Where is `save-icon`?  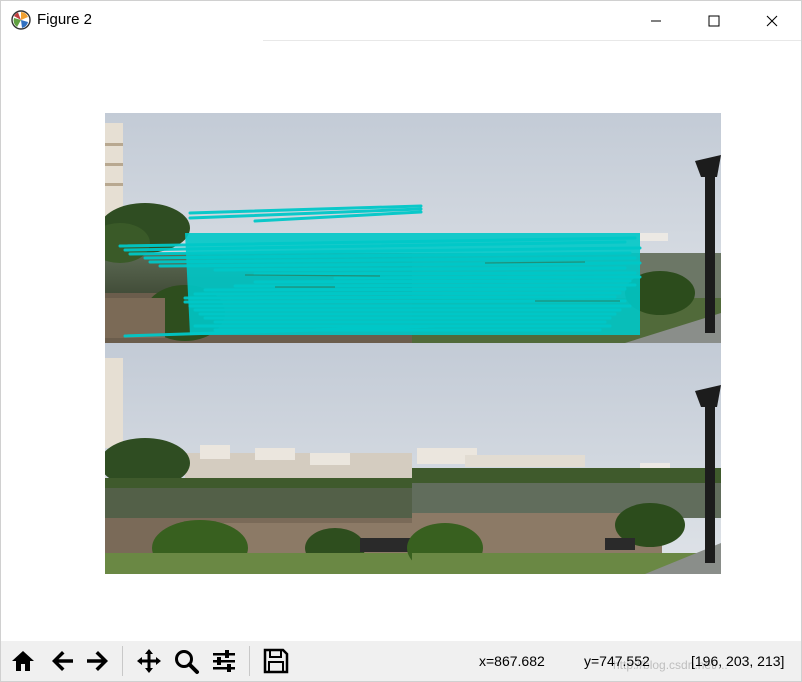 save-icon is located at coordinates (276, 661).